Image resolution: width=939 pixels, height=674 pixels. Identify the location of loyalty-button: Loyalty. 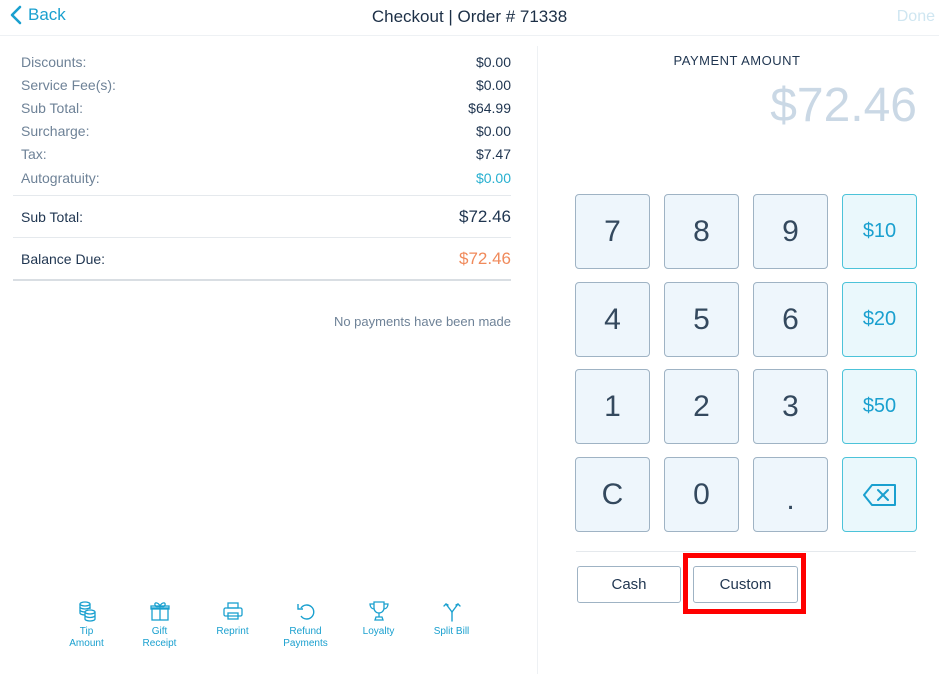
(378, 625).